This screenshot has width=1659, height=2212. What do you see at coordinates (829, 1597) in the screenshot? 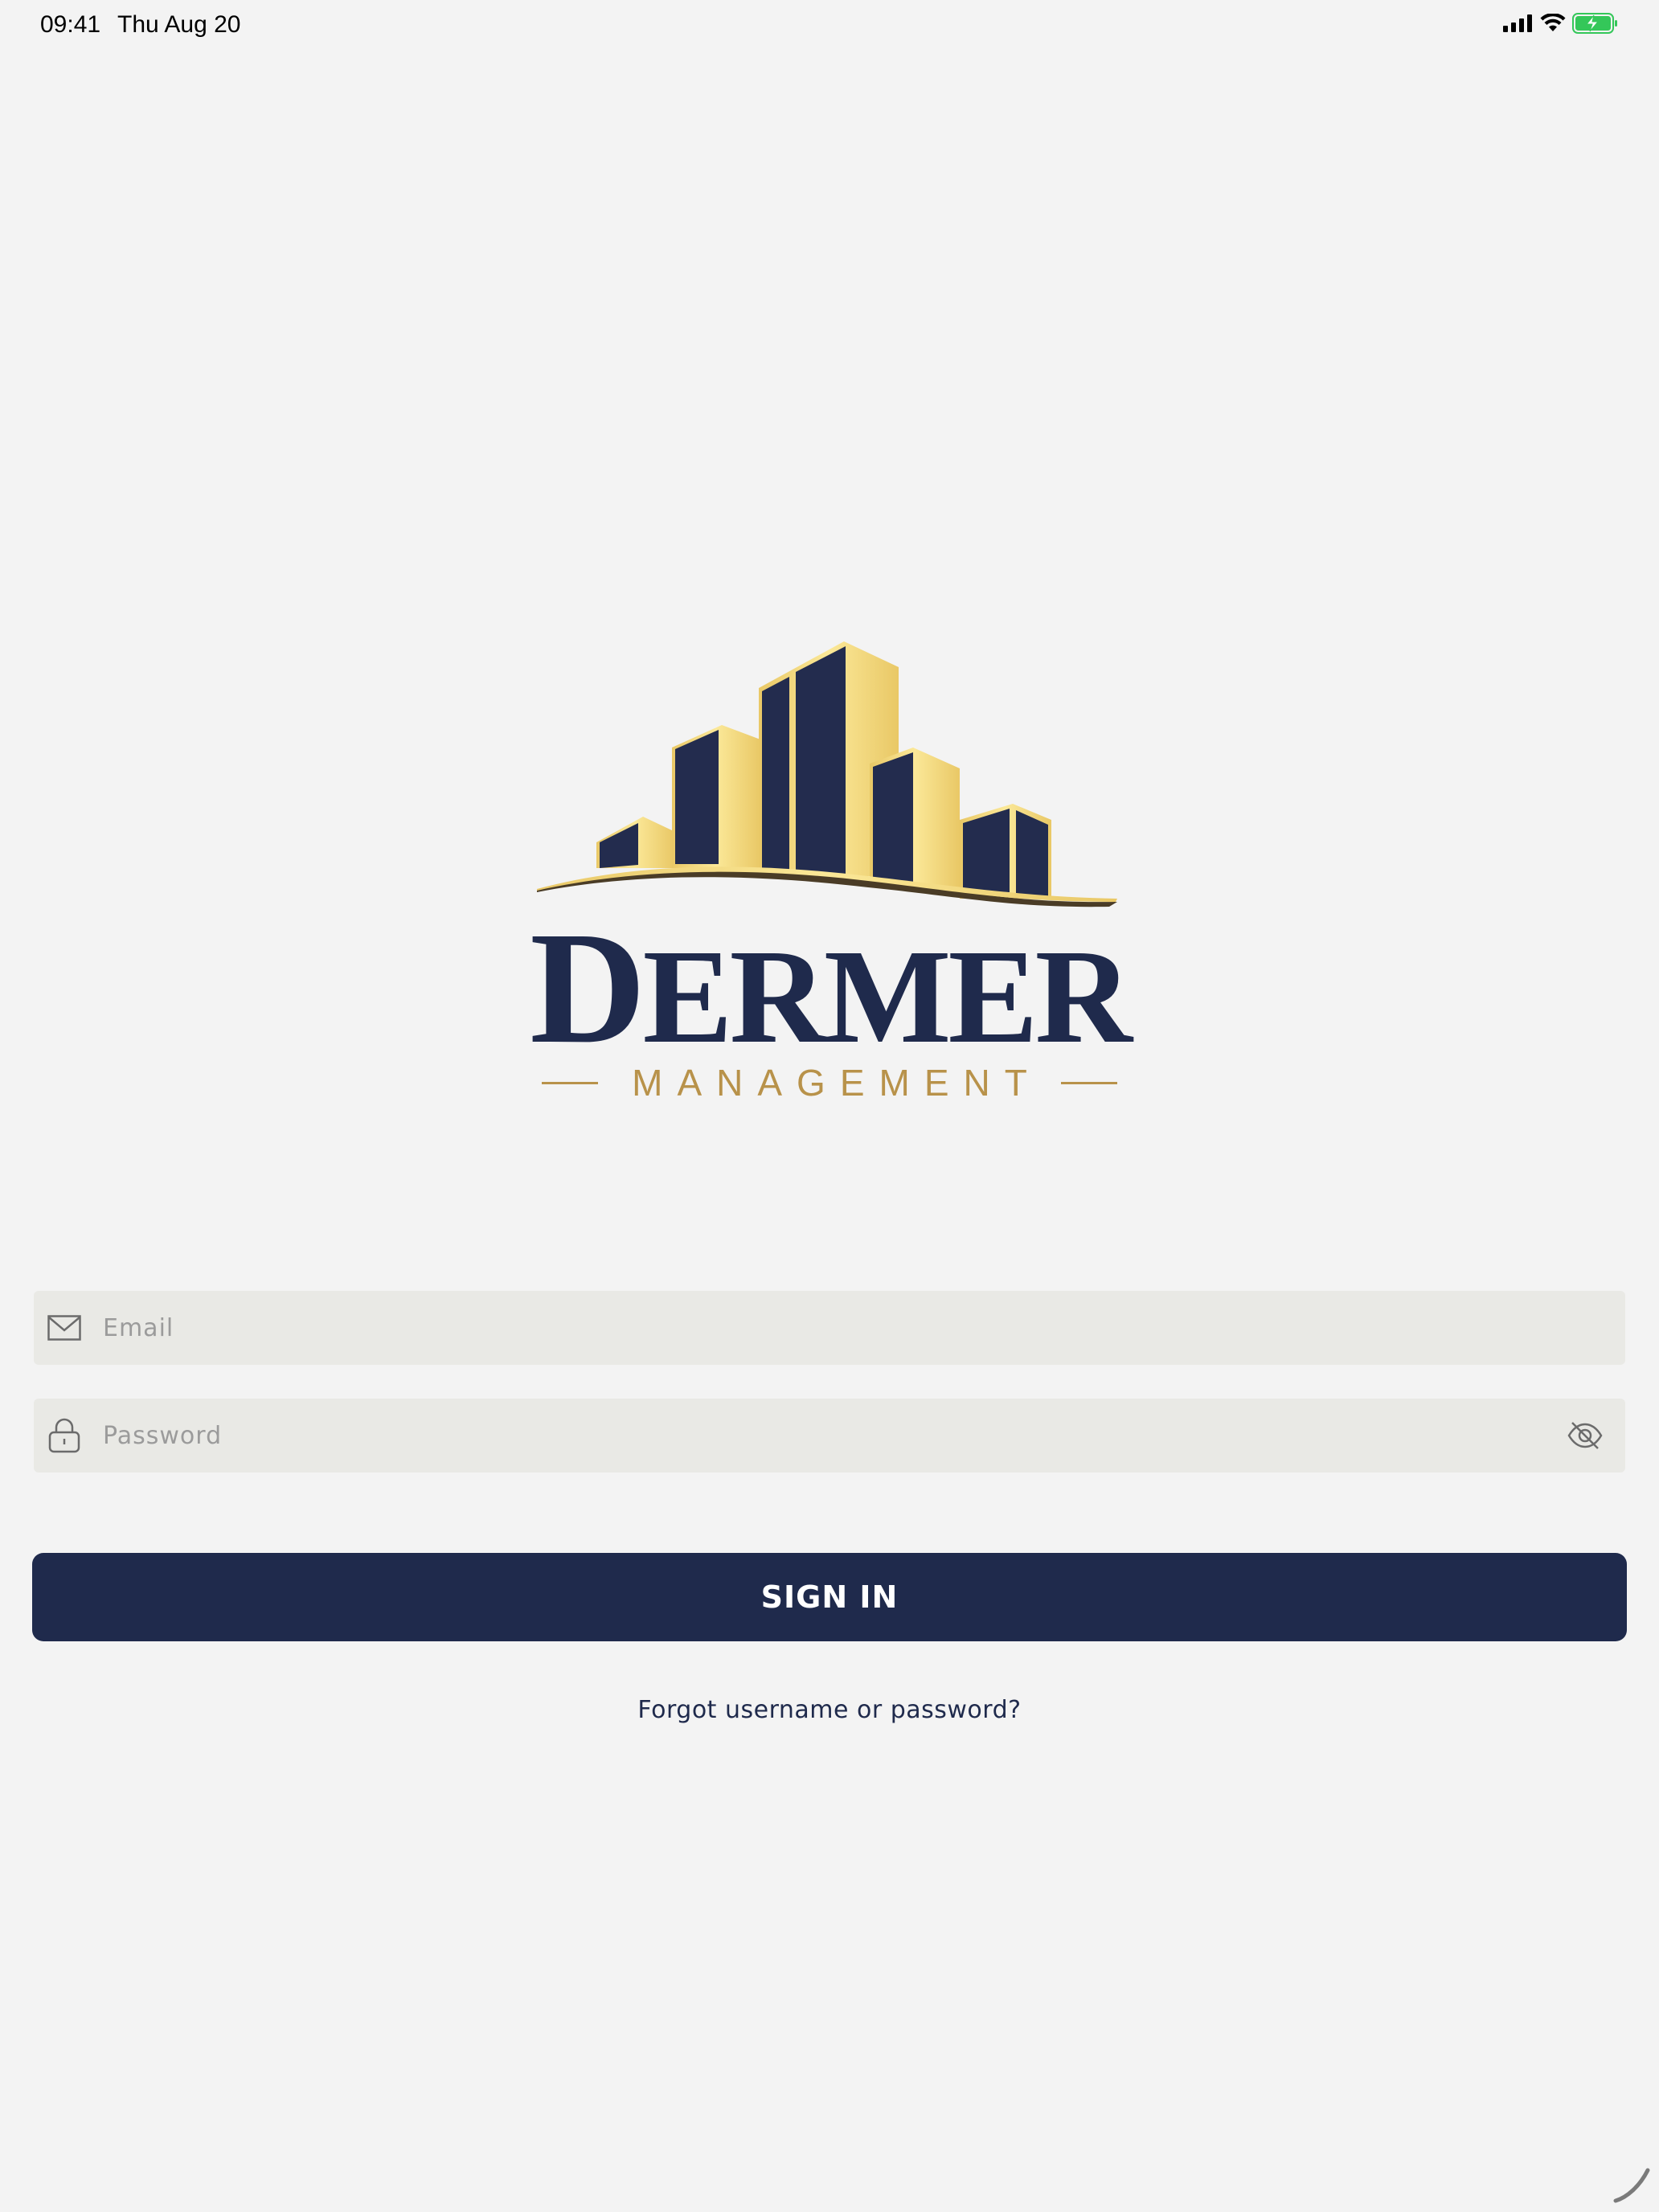
I see `sign-in-button: SIGN IN` at bounding box center [829, 1597].